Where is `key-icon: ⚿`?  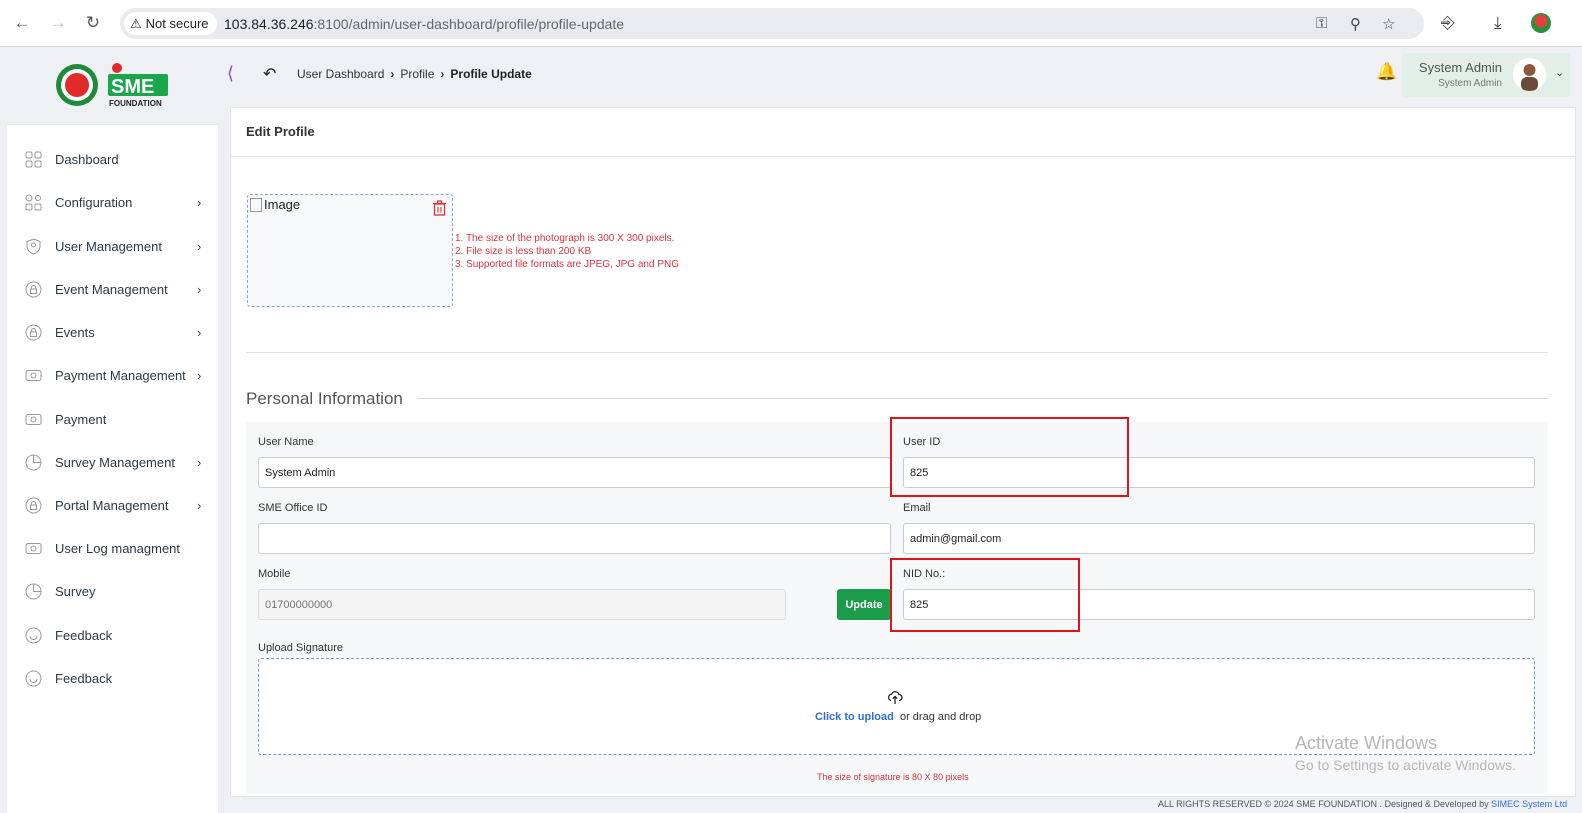
key-icon: ⚿ is located at coordinates (1321, 23).